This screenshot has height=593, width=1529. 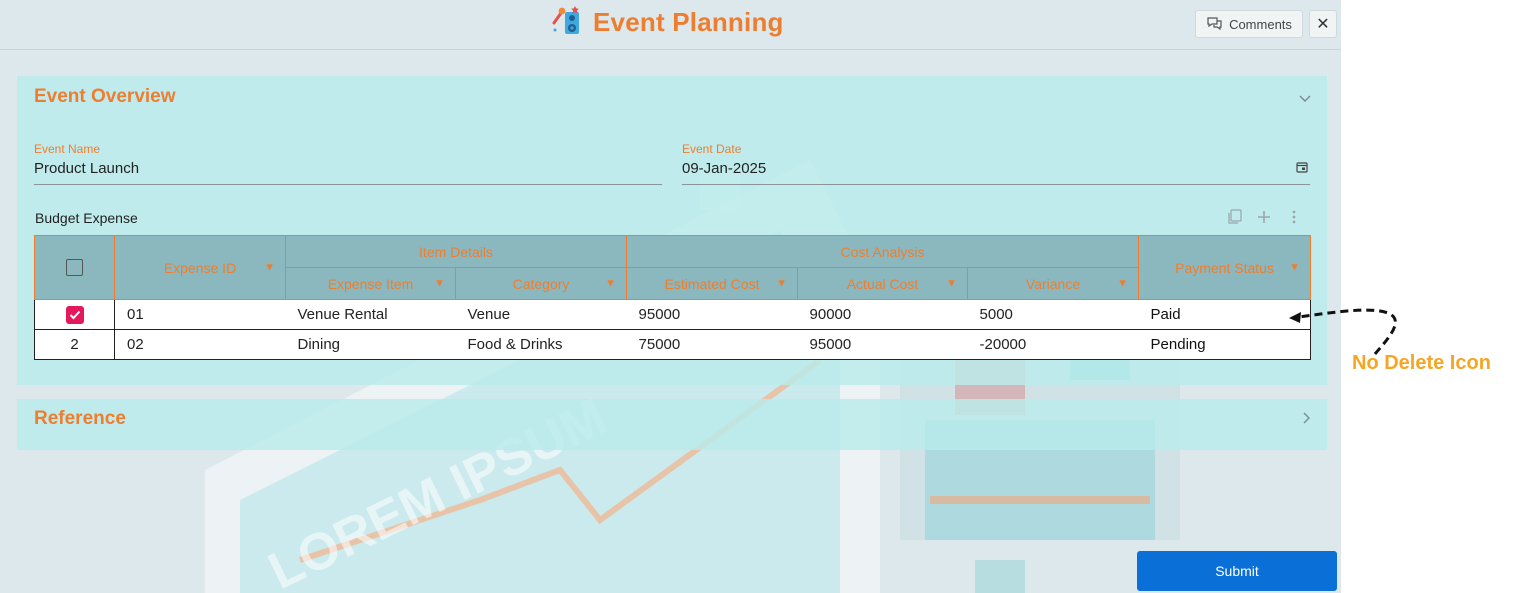 I want to click on add-row-icon, so click(x=1264, y=217).